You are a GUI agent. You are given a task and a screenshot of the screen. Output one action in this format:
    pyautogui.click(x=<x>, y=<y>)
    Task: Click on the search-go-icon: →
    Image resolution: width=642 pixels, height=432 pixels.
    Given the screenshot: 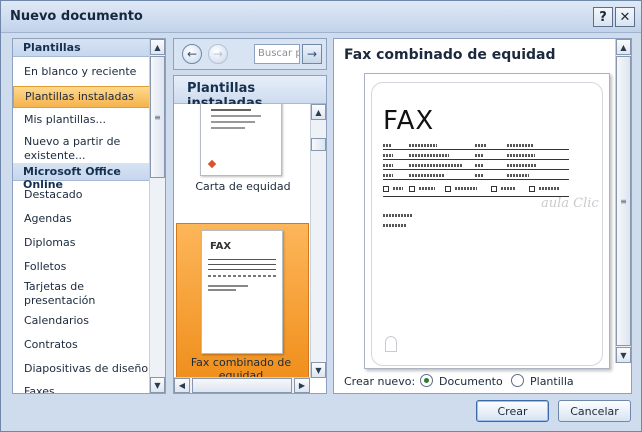 What is the action you would take?
    pyautogui.click(x=312, y=54)
    